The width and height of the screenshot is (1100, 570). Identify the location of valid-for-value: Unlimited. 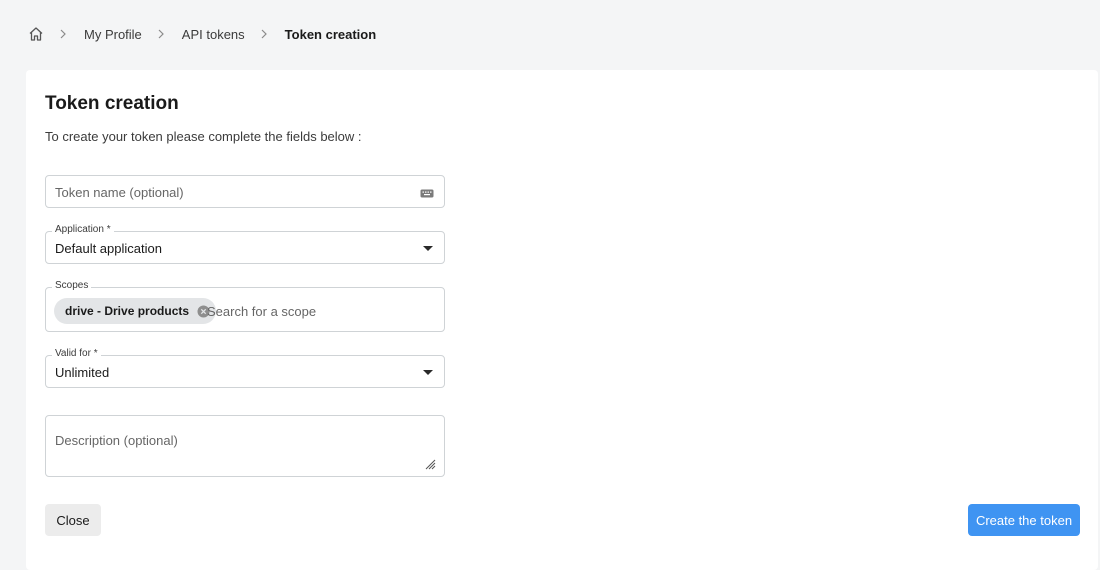
(82, 372).